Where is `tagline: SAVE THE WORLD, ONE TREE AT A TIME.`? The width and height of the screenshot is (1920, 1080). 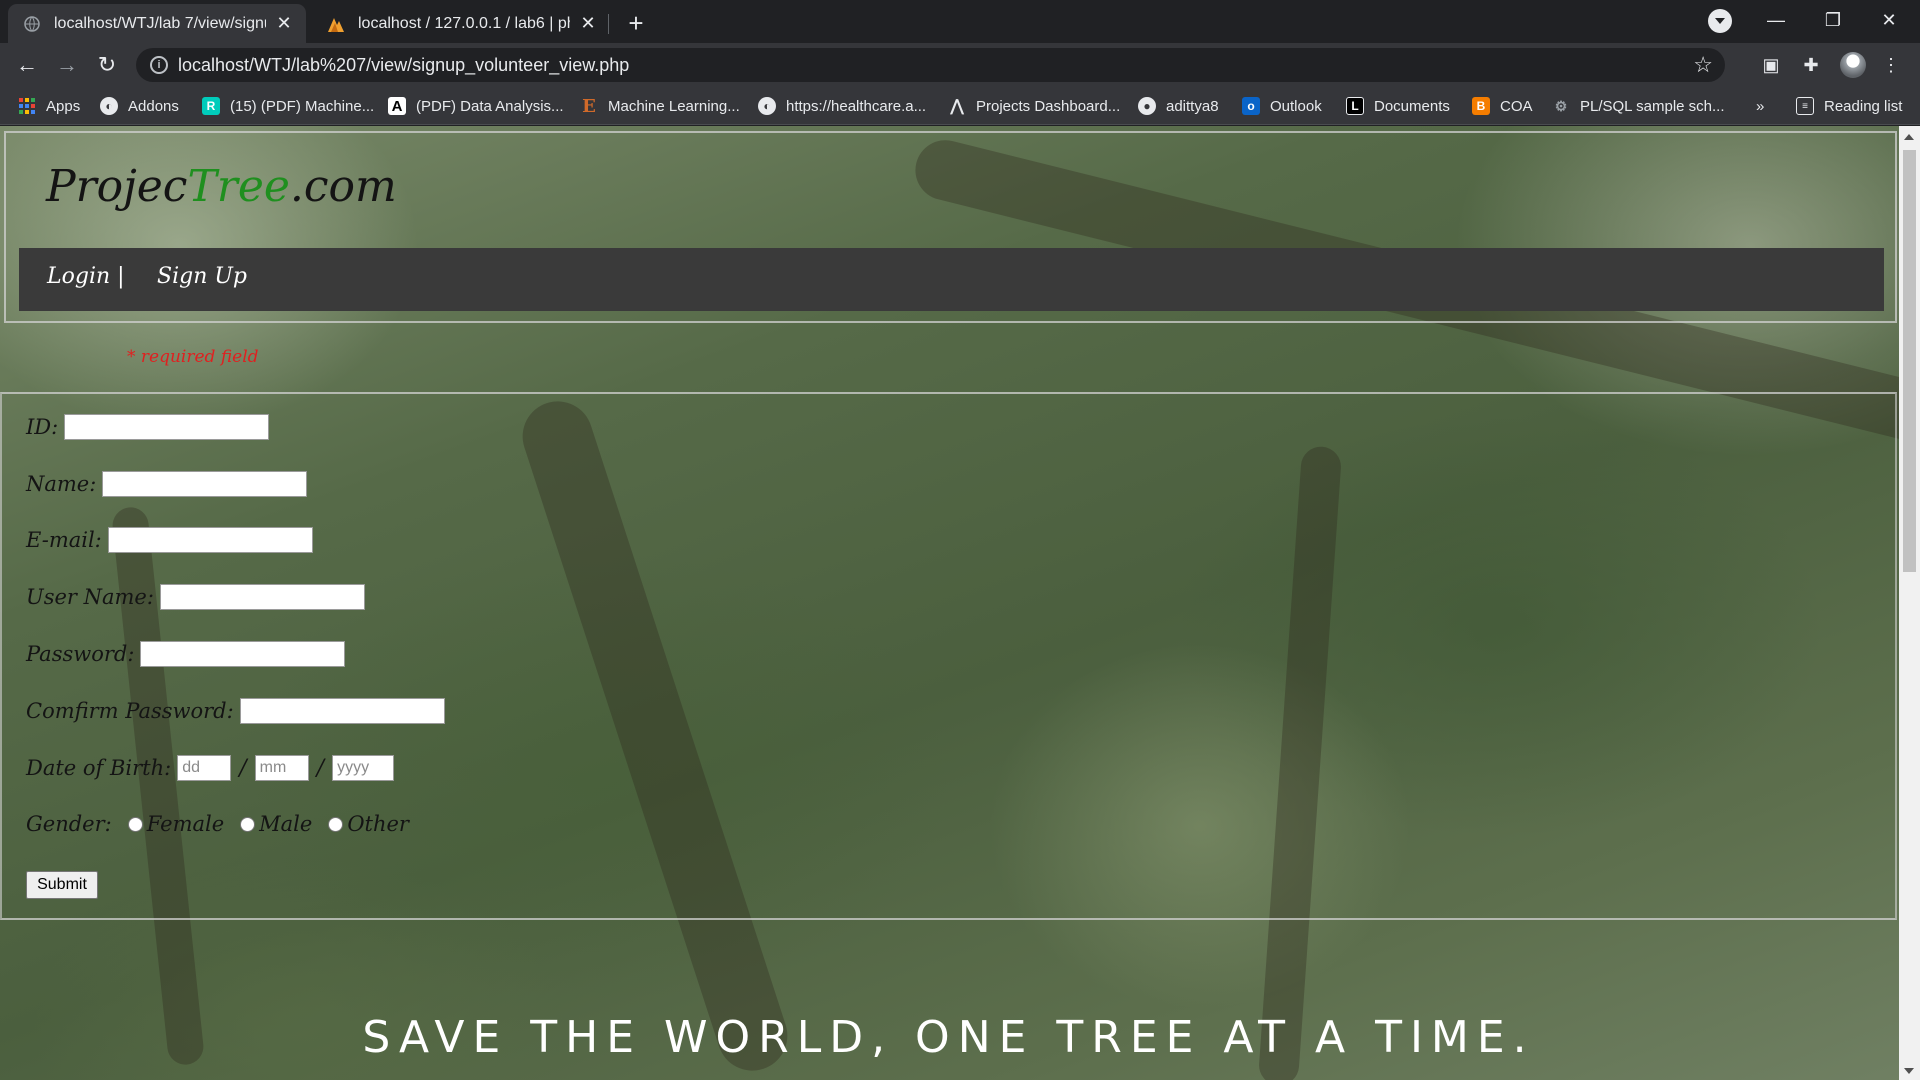 tagline: SAVE THE WORLD, ONE TREE AT A TIME. is located at coordinates (948, 1037).